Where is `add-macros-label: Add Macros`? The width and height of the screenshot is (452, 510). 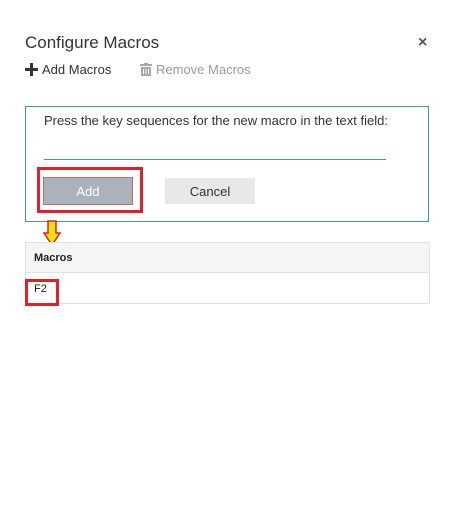 add-macros-label: Add Macros is located at coordinates (77, 69).